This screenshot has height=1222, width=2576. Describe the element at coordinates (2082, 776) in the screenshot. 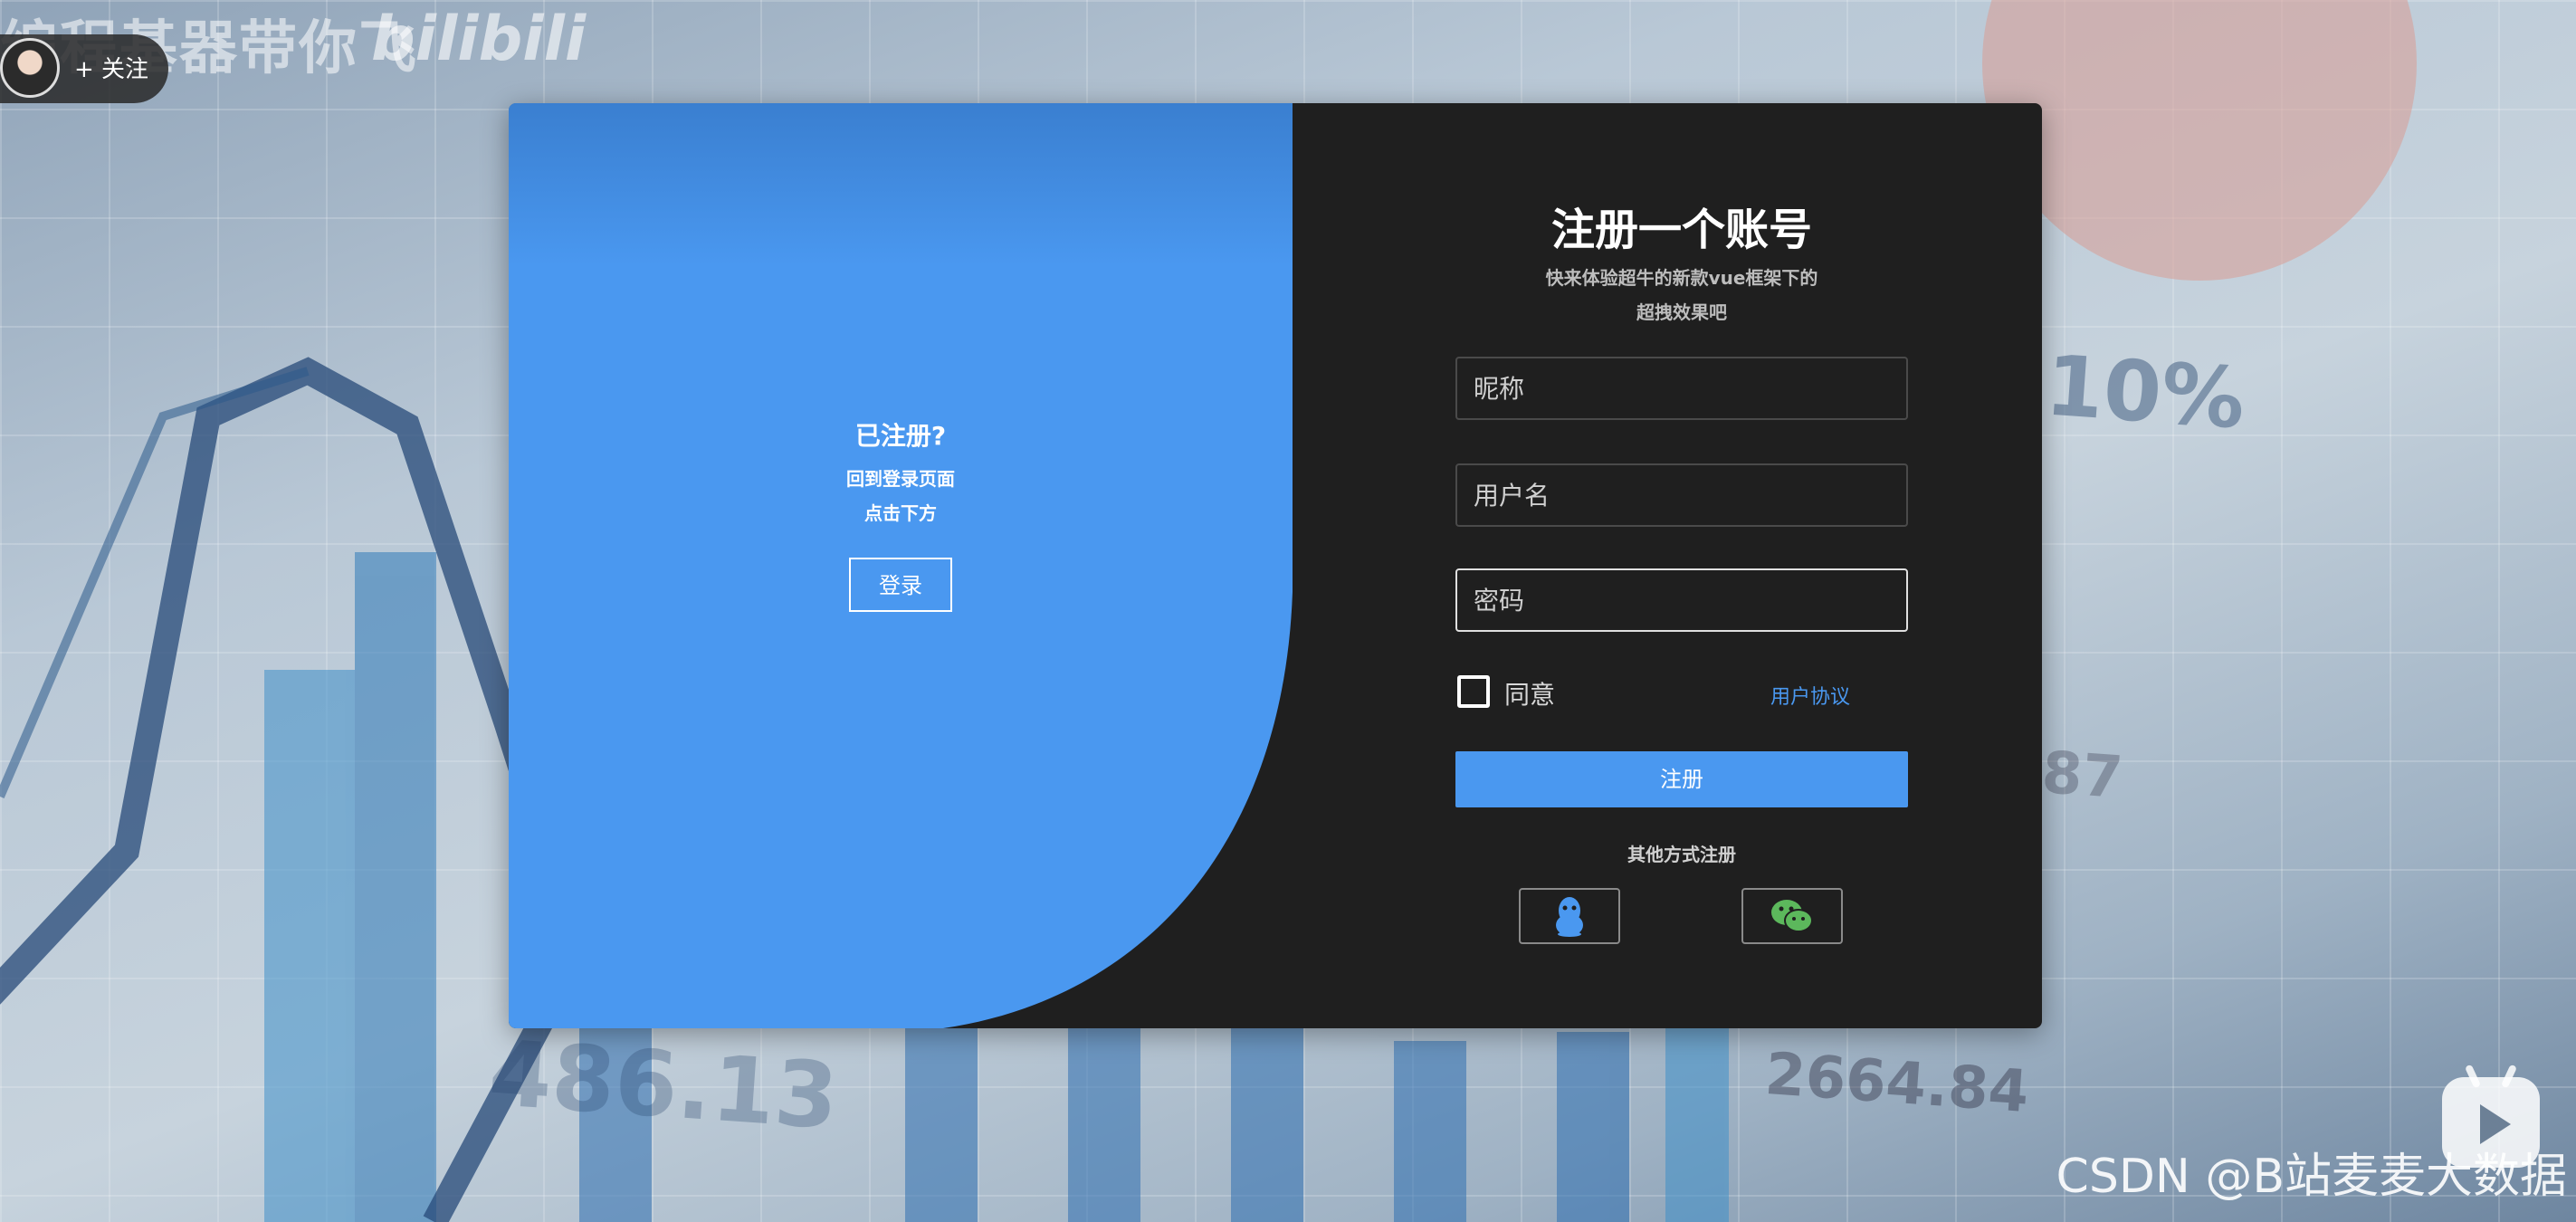

I see `background-number: 87` at that location.